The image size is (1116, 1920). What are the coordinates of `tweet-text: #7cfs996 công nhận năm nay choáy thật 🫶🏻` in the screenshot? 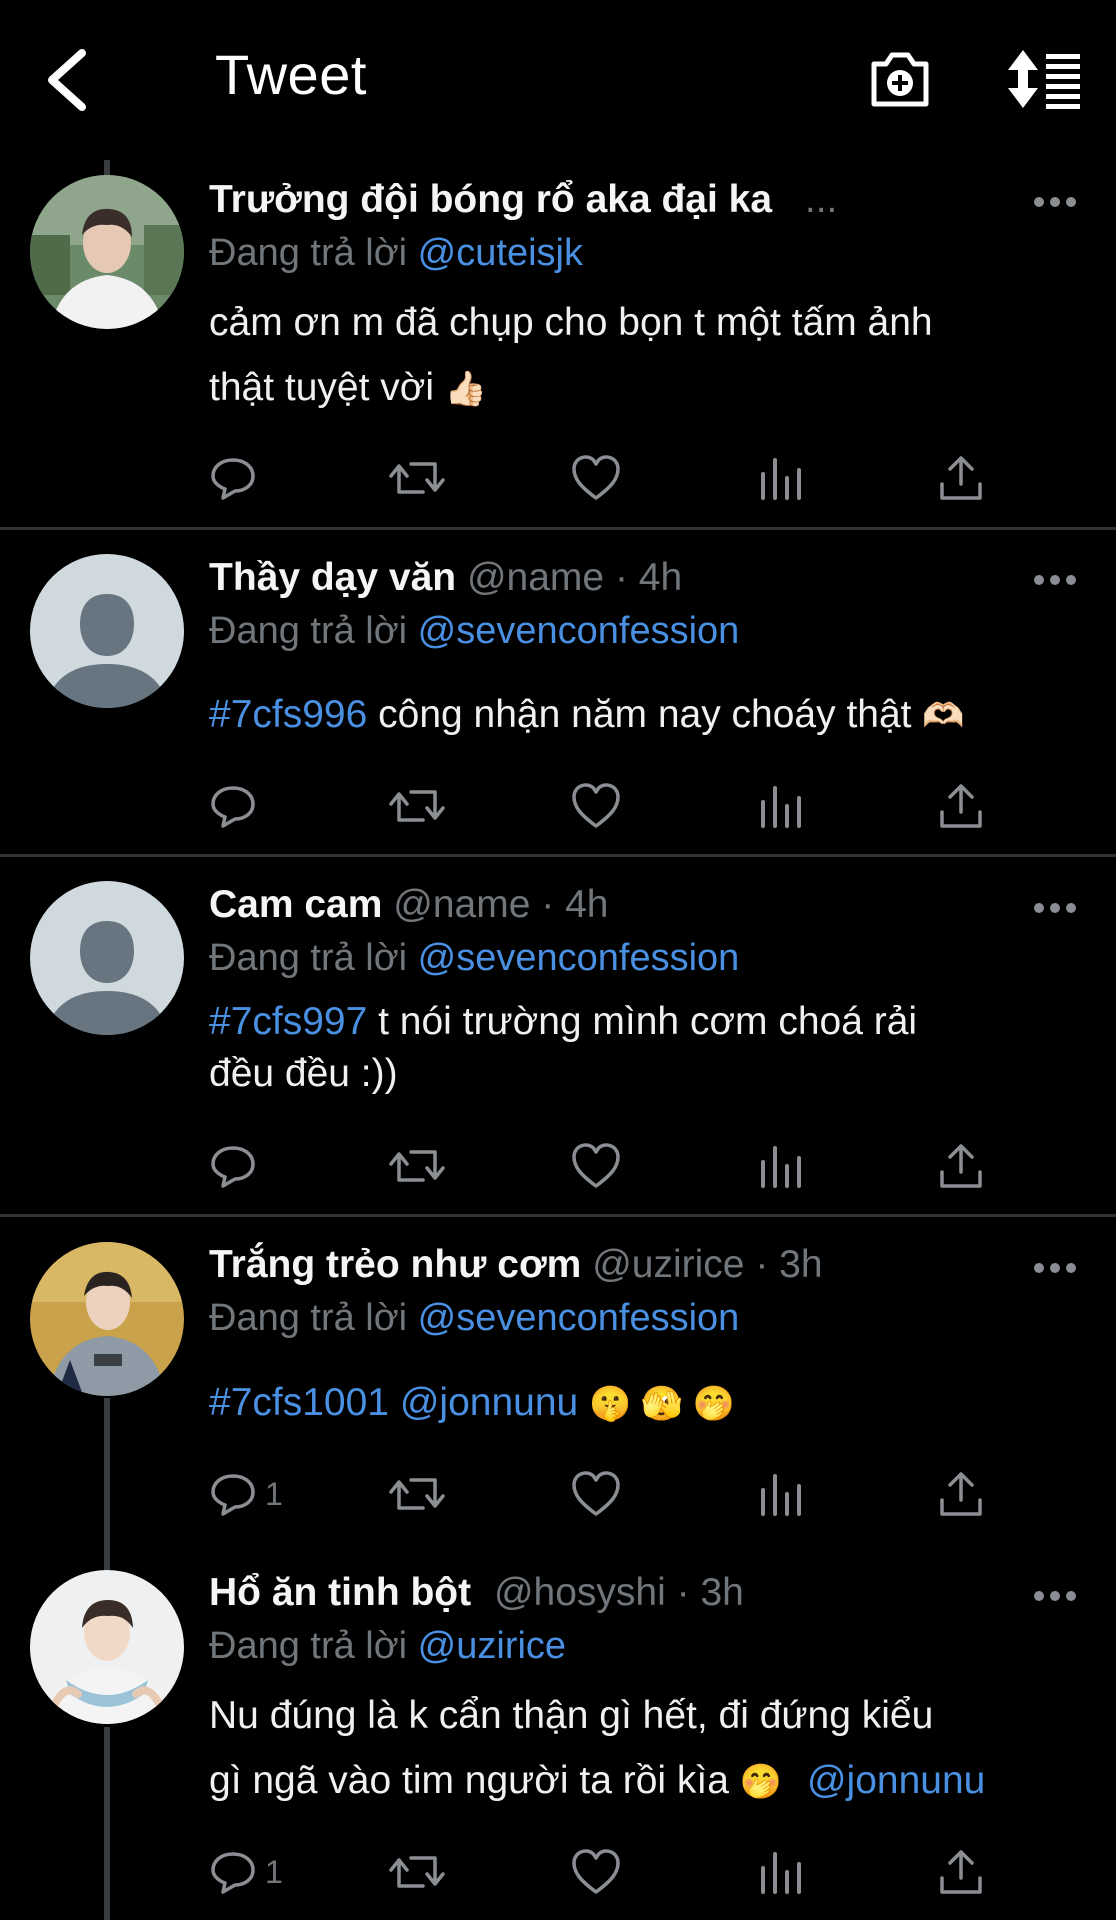 It's located at (587, 714).